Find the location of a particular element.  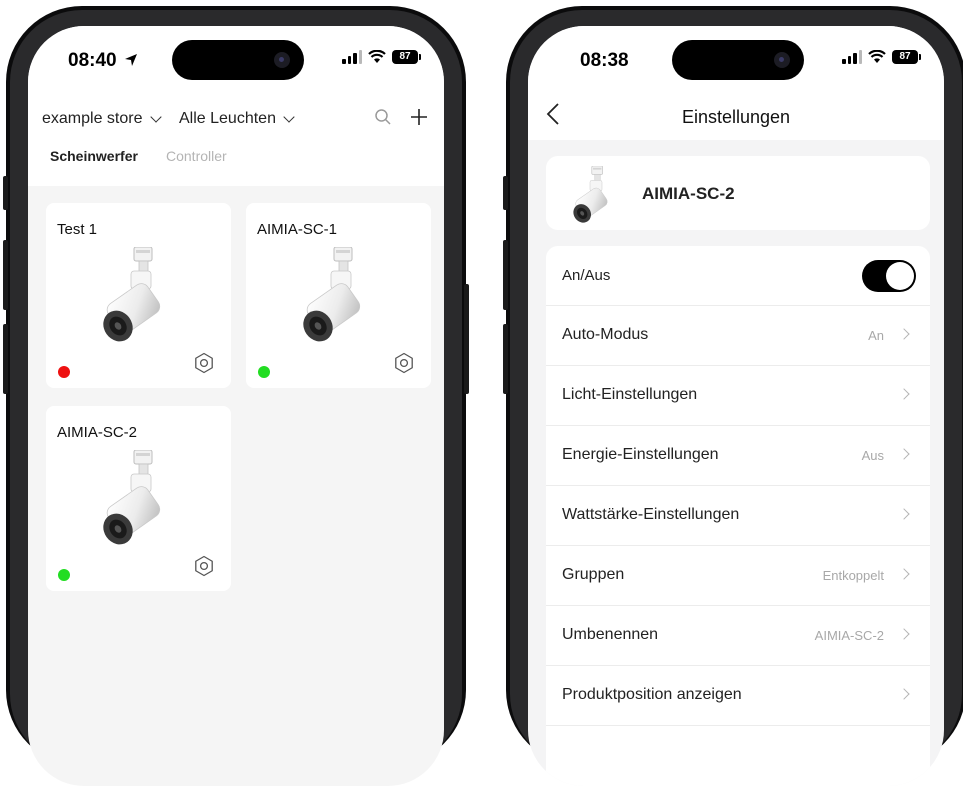

tab-scheinwerfer: Scheinwerfer is located at coordinates (94, 156).